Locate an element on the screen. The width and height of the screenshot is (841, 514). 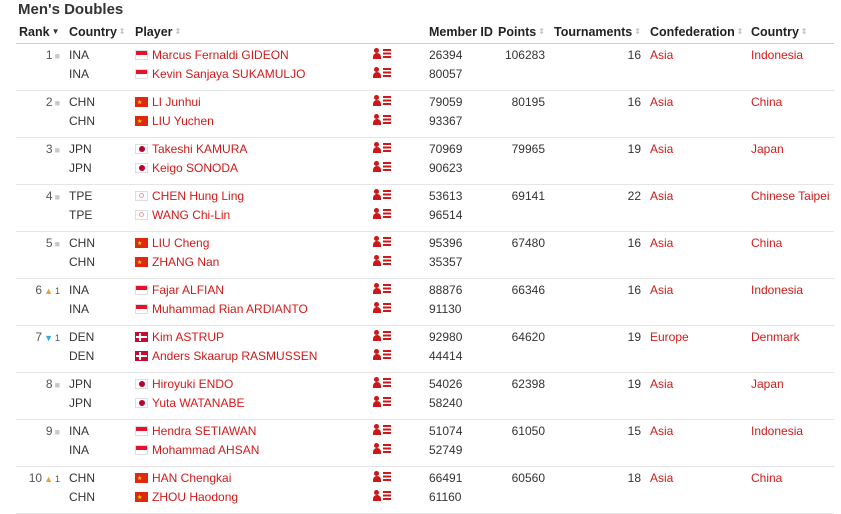
player-link: Keigo SONODA is located at coordinates (195, 168).